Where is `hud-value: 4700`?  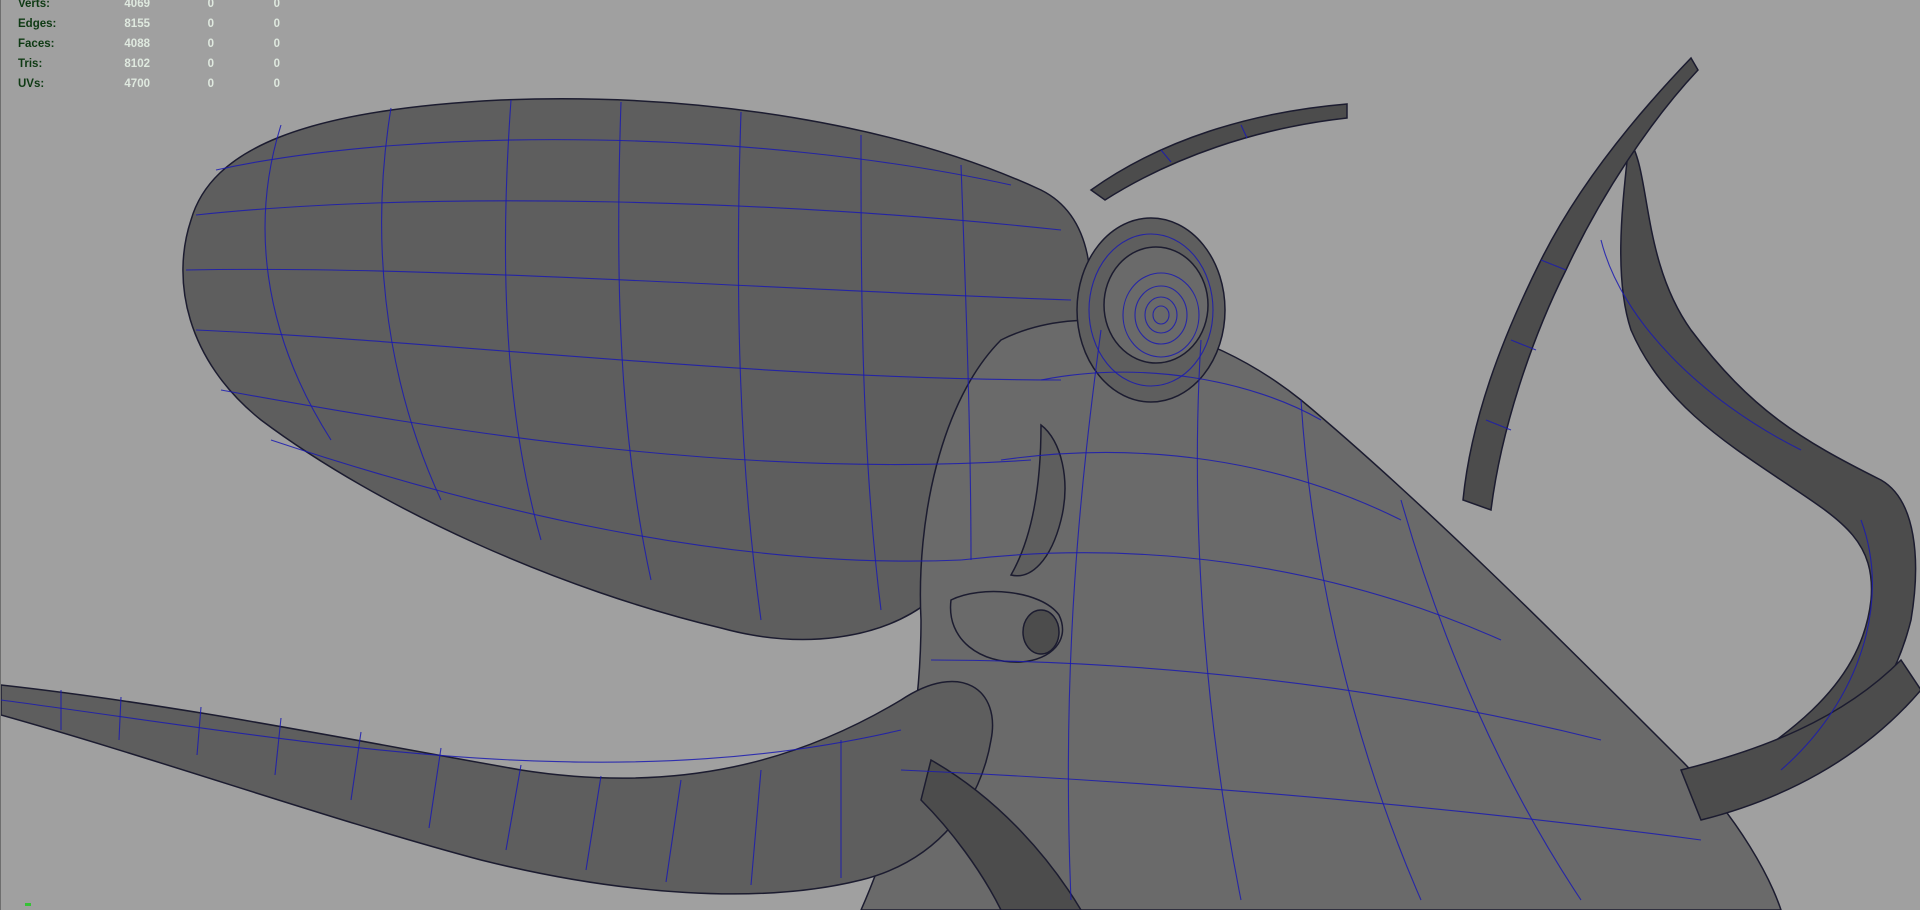 hud-value: 4700 is located at coordinates (137, 84).